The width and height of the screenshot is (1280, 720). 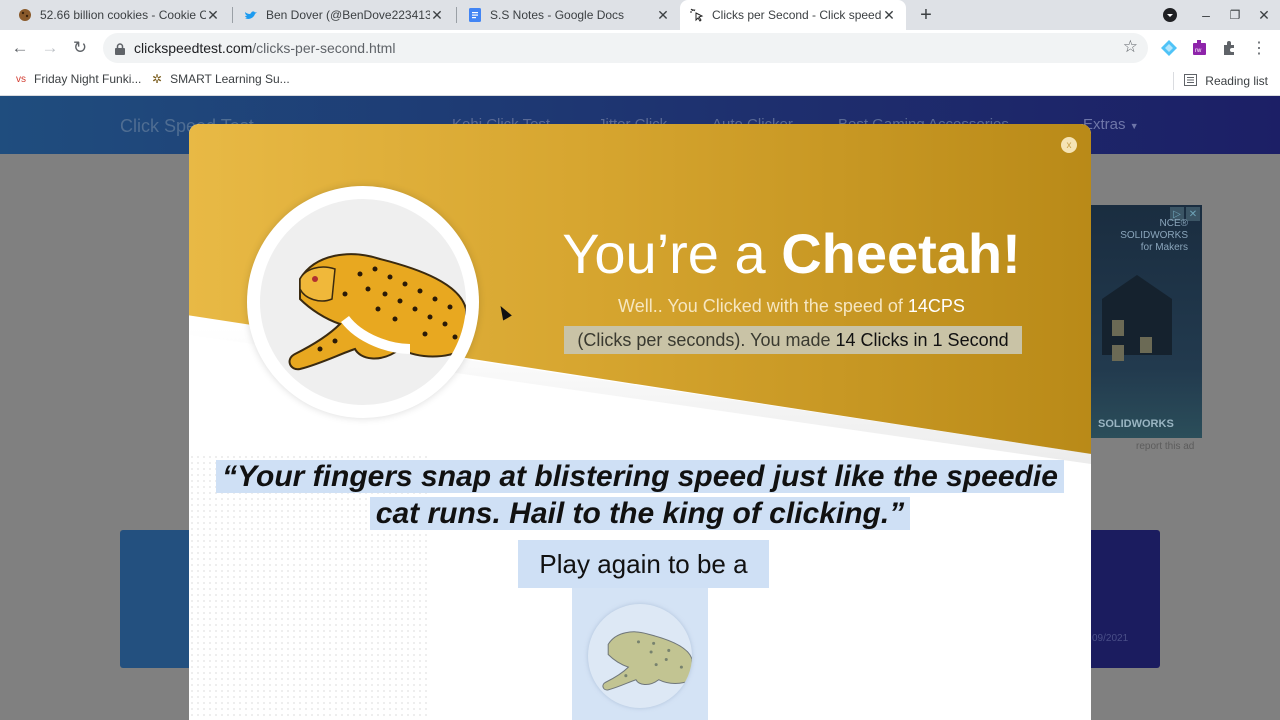 What do you see at coordinates (1229, 48) in the screenshot?
I see `extensions-puzzle-icon` at bounding box center [1229, 48].